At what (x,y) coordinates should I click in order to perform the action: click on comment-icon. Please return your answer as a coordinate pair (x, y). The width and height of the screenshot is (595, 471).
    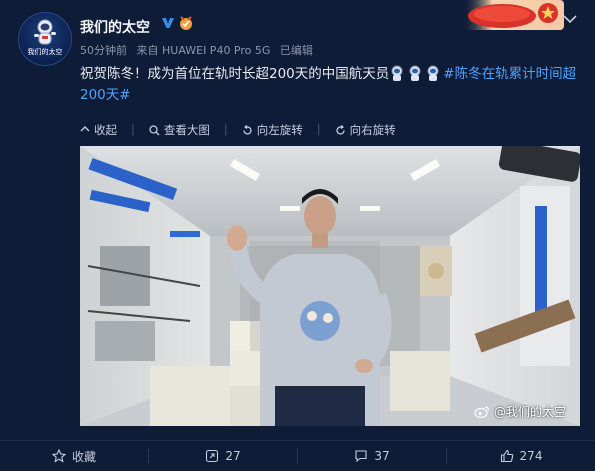
    Looking at the image, I should click on (361, 456).